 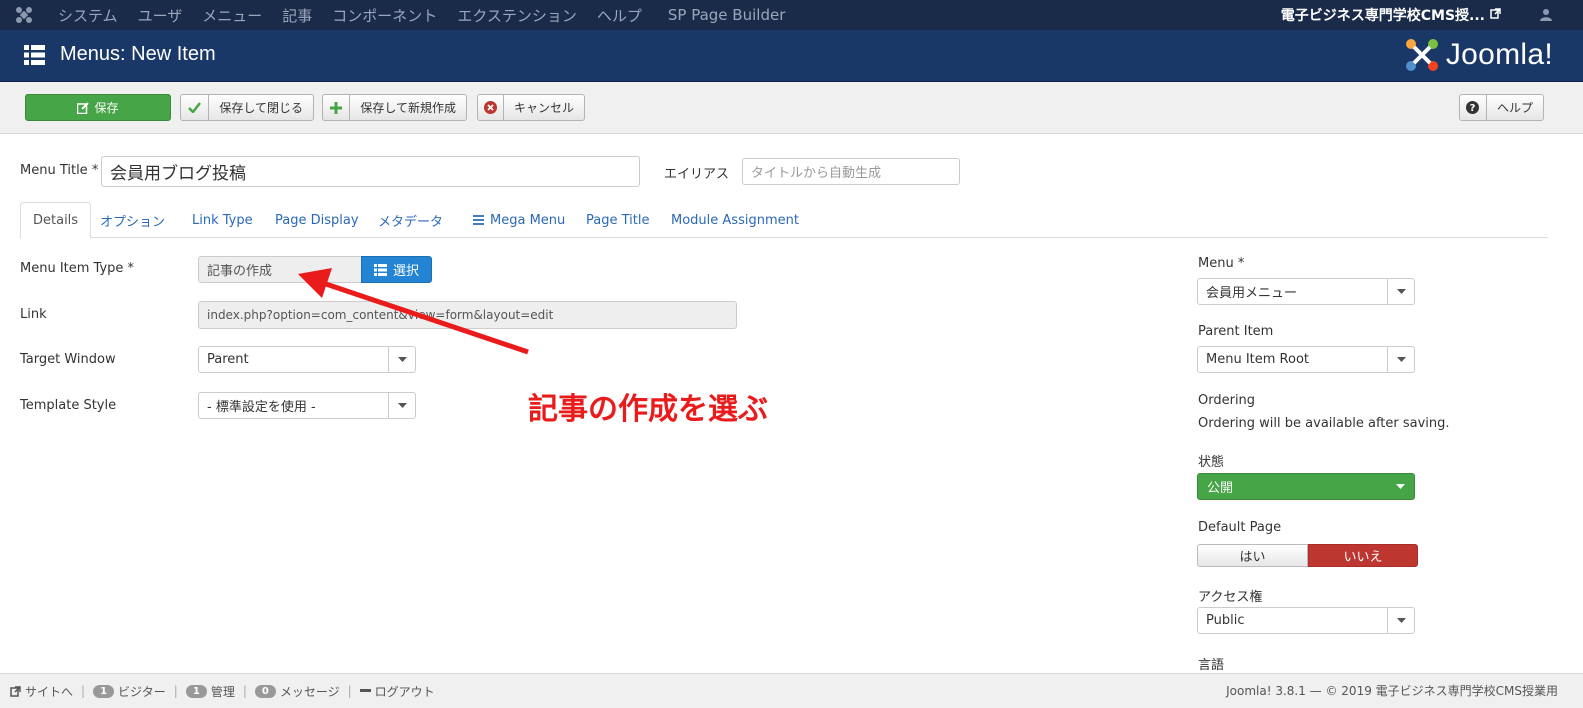 I want to click on template-style-value: - 標準設定を使用 -, so click(x=261, y=407).